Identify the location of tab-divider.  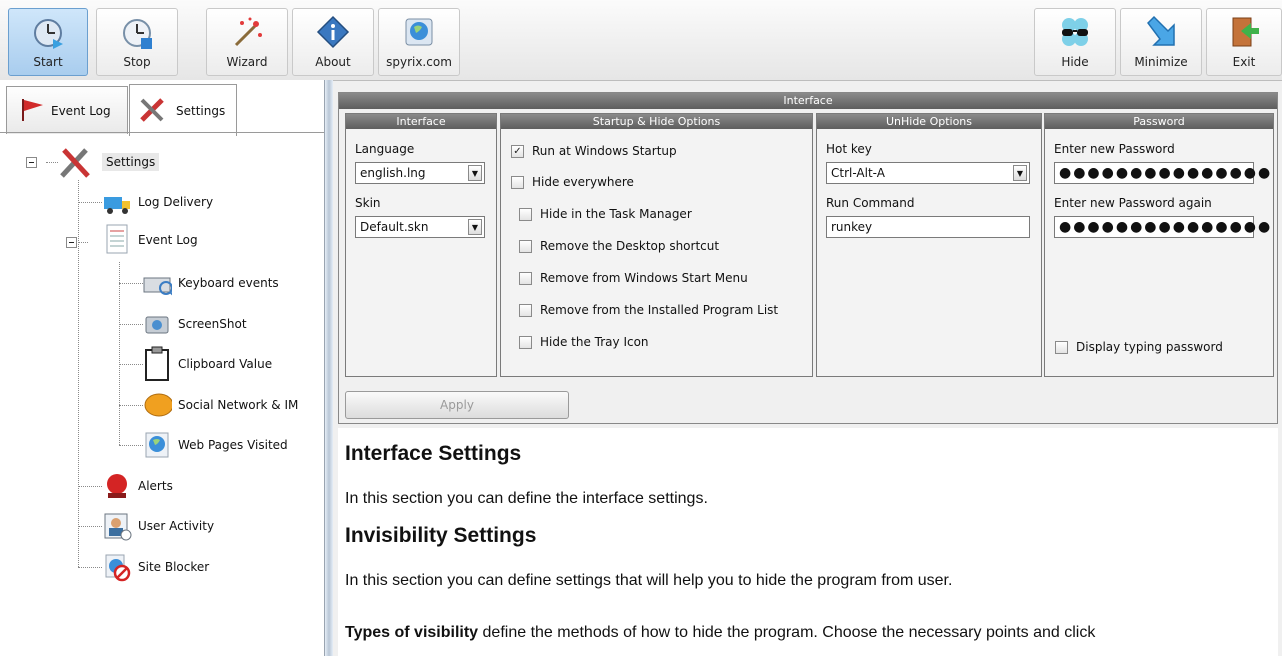
(162, 132).